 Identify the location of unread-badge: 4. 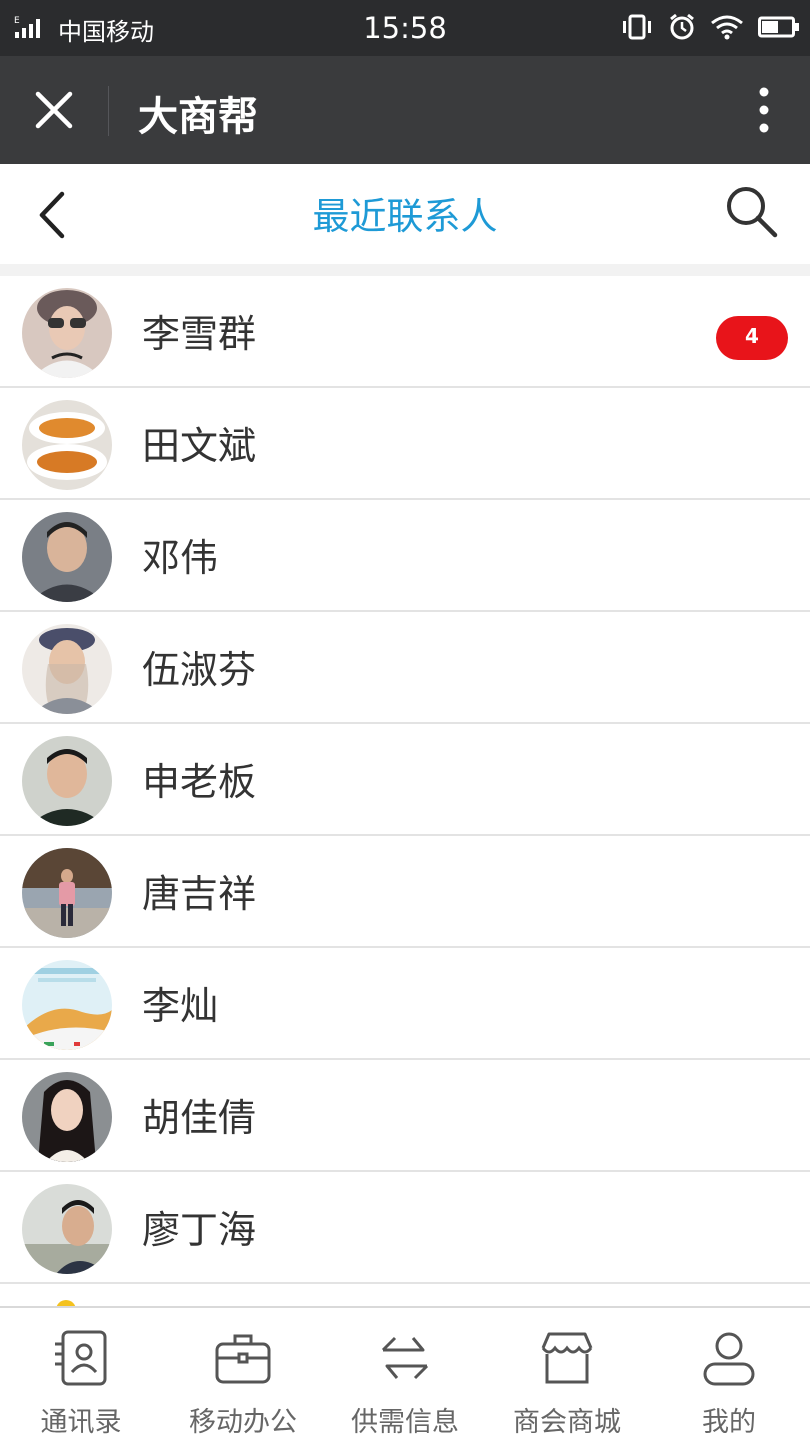
(752, 338).